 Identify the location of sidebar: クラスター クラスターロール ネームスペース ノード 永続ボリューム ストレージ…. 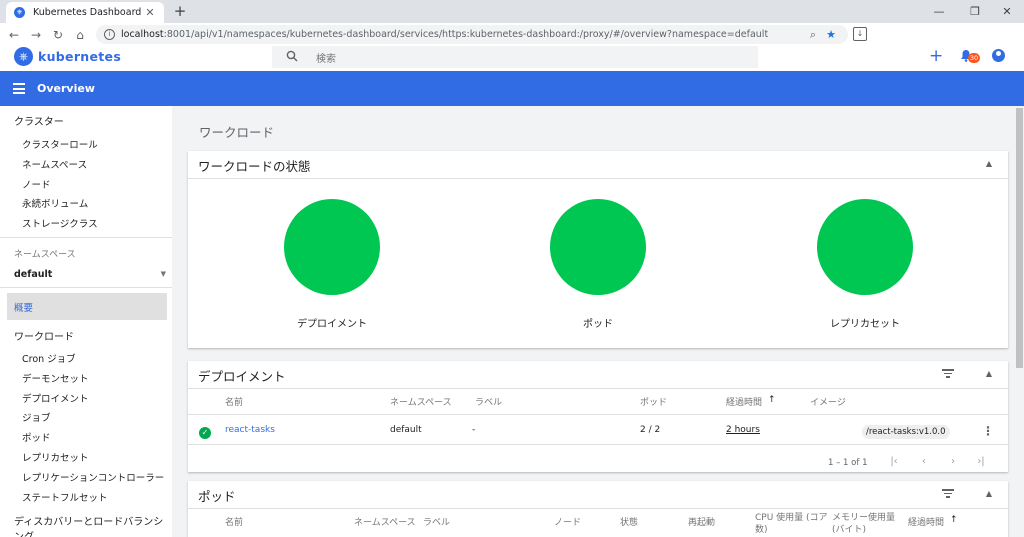
(86, 321).